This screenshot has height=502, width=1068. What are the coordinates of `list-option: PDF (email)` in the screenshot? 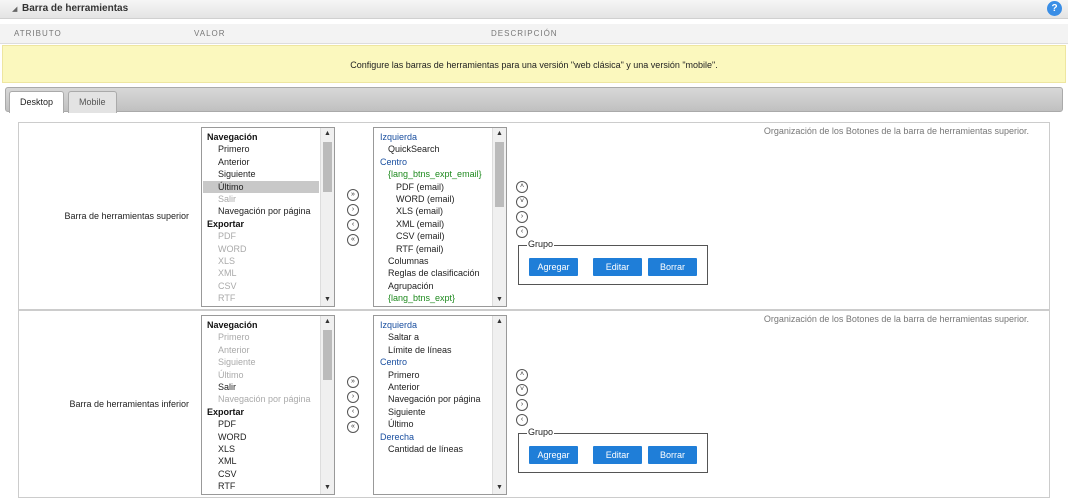 It's located at (433, 187).